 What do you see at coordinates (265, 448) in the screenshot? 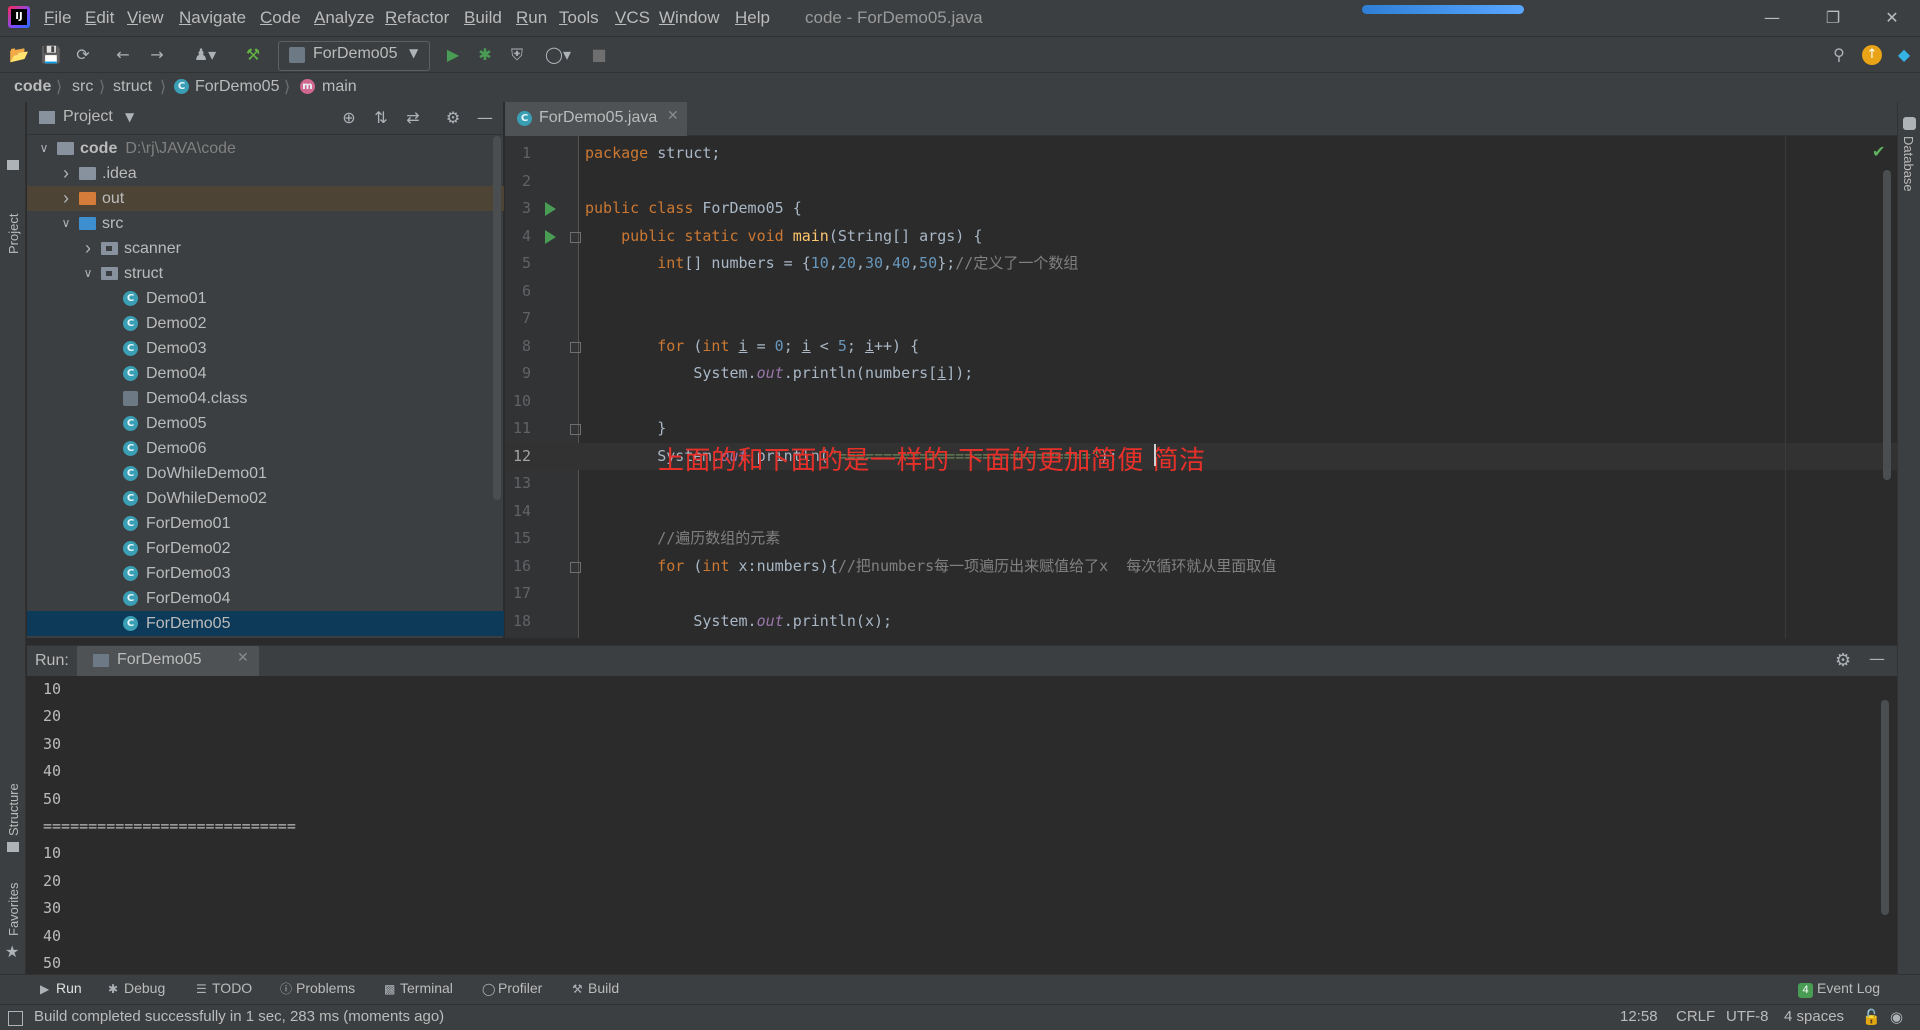
I see `tree-item: C Demo06` at bounding box center [265, 448].